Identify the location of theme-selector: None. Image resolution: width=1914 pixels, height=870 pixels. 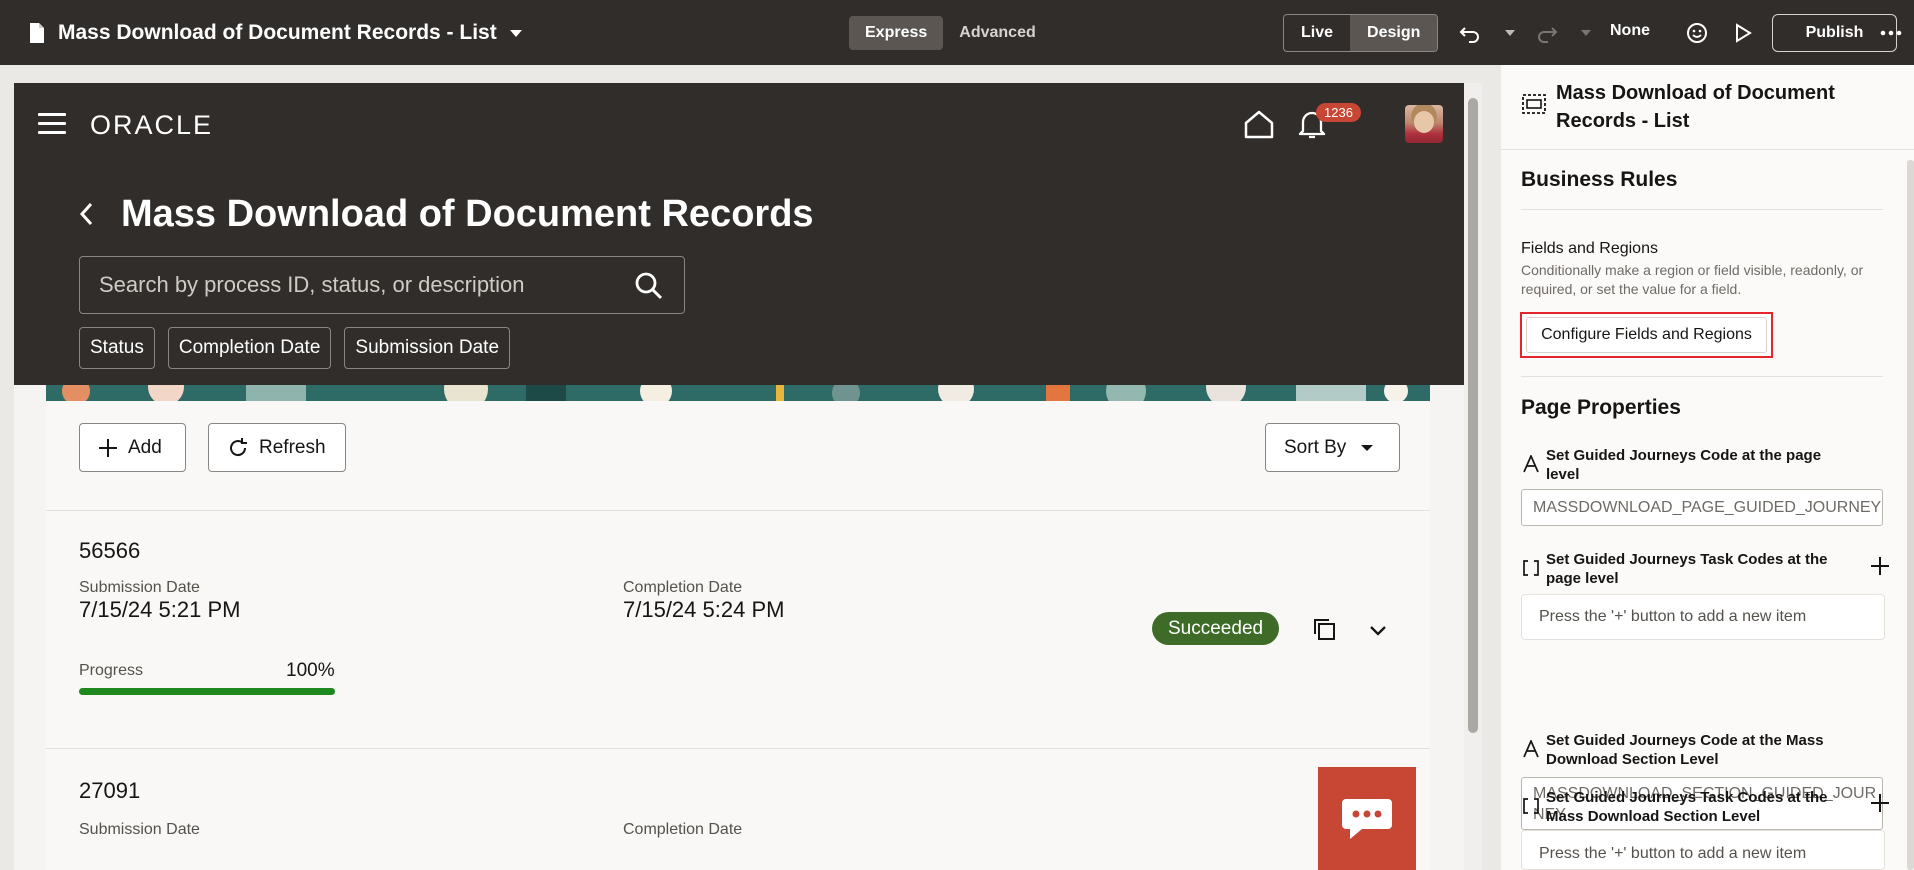
(1630, 31).